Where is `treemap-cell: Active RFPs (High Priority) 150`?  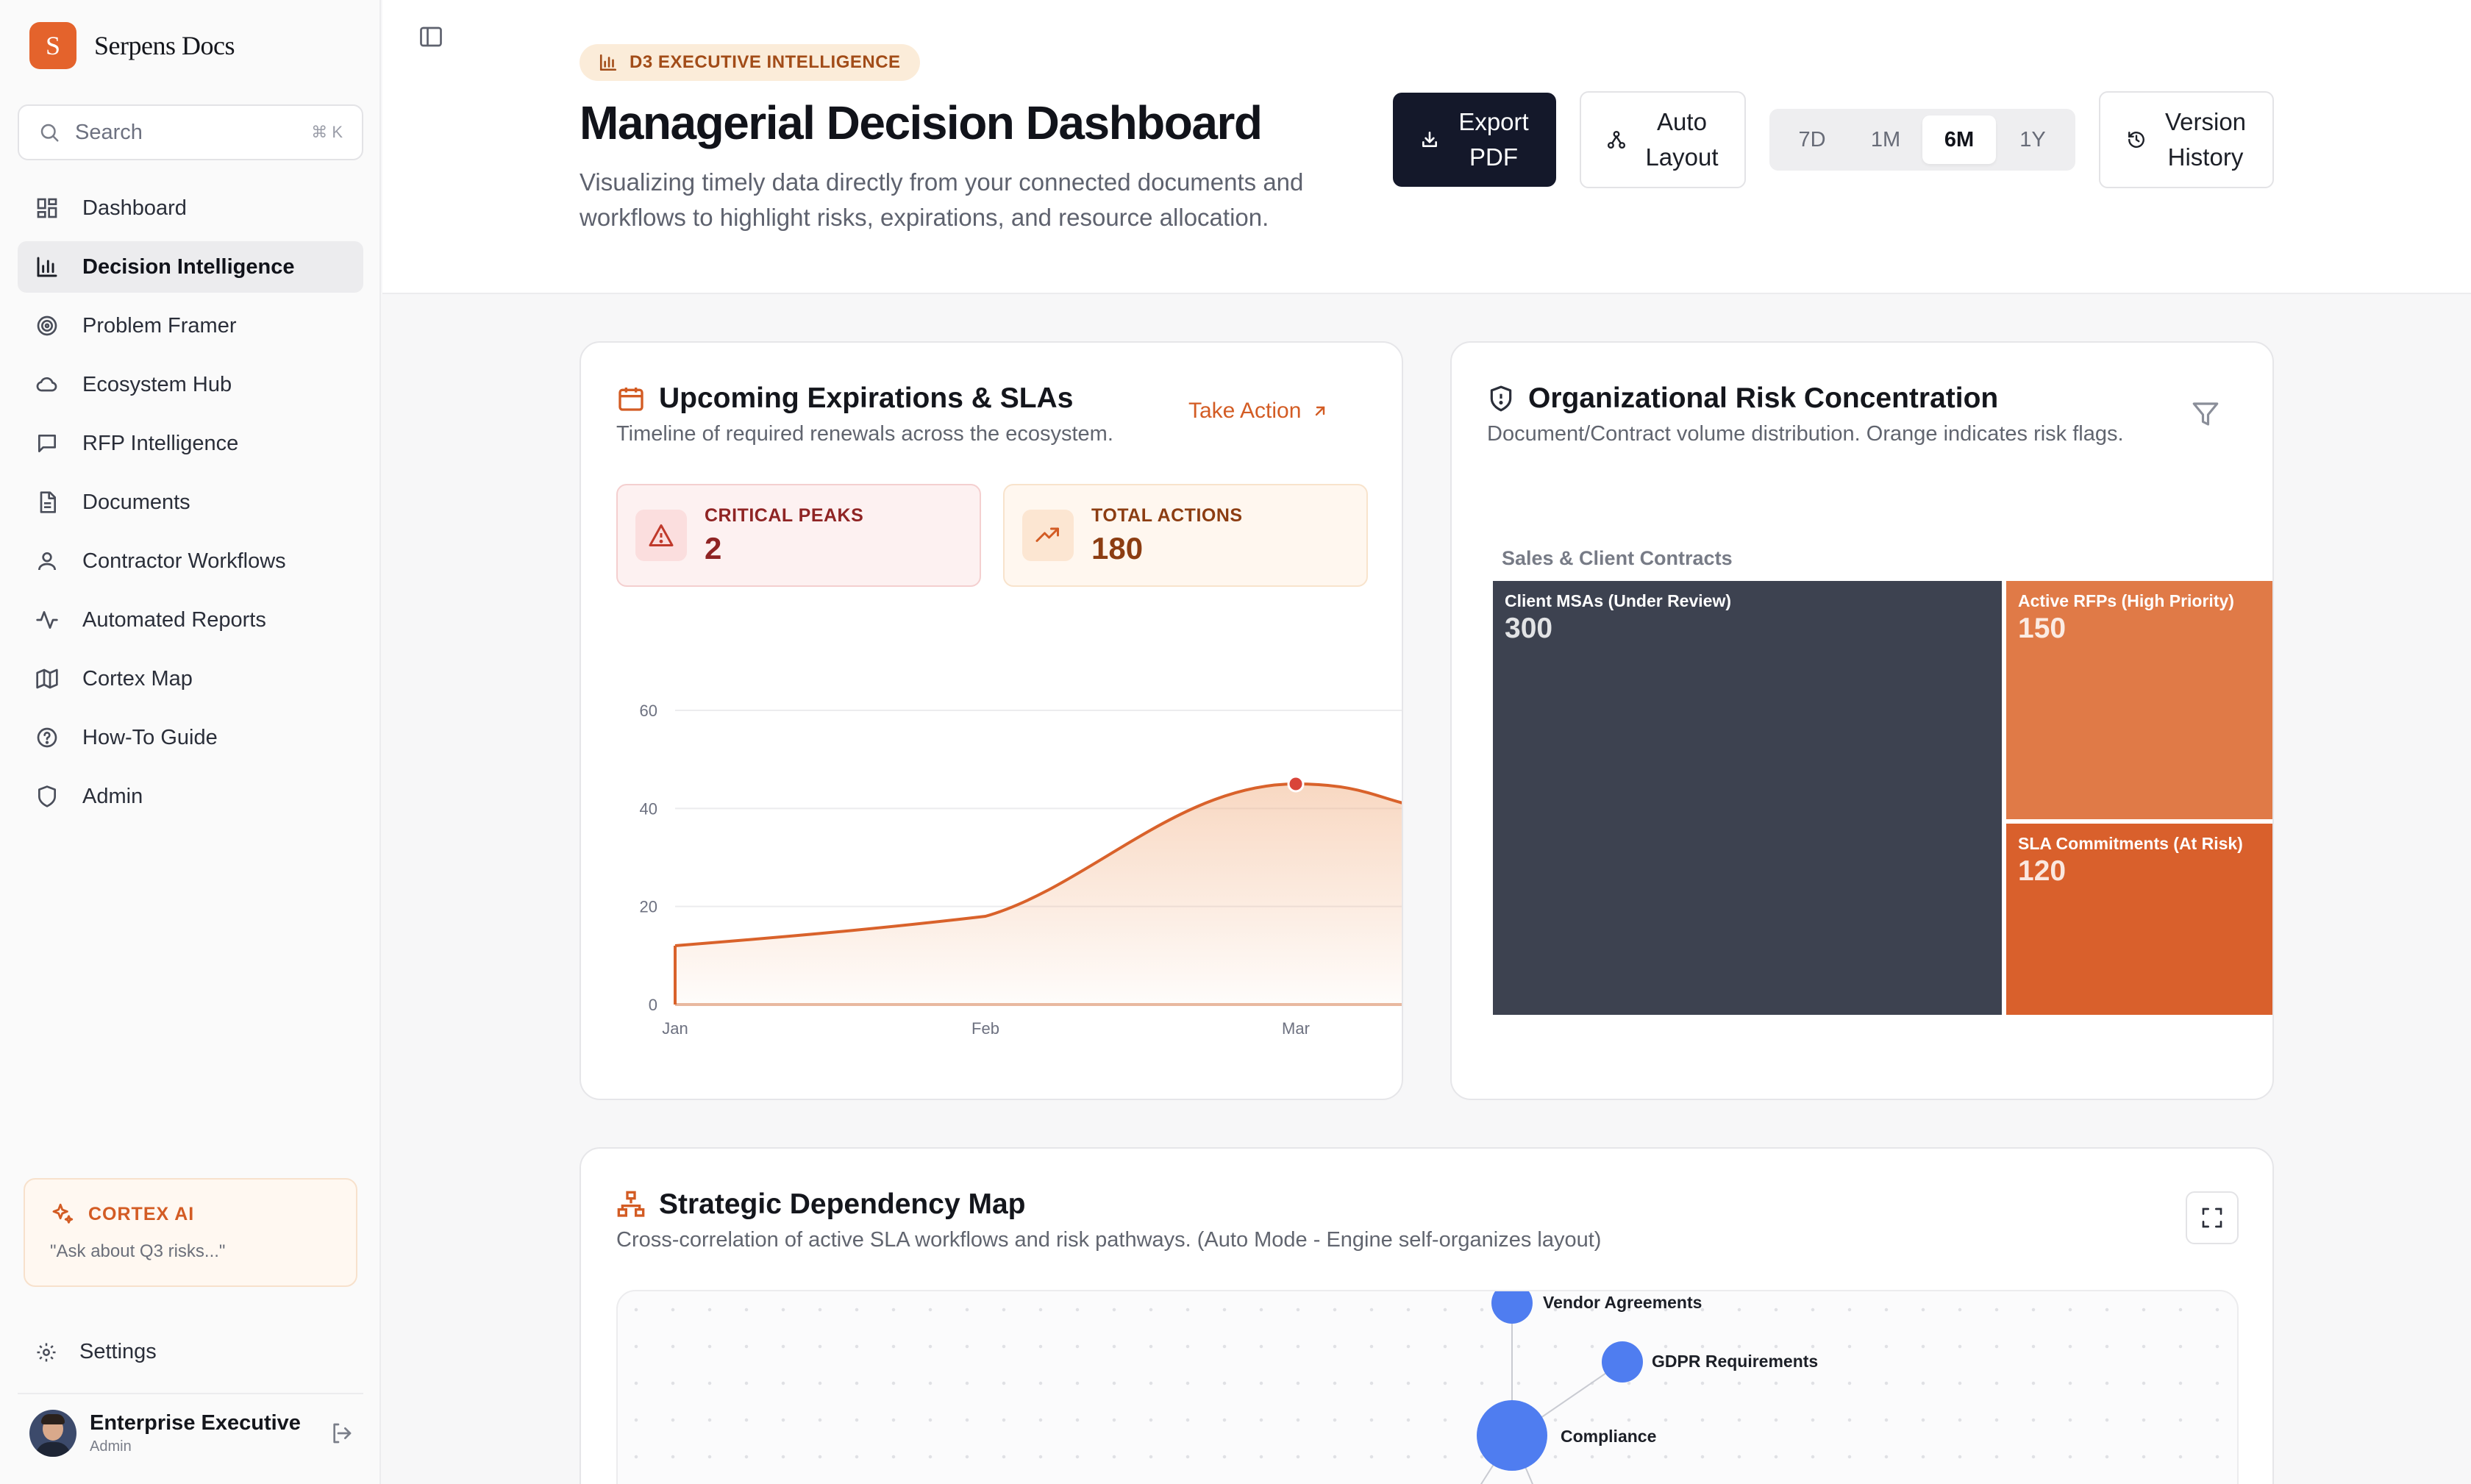 treemap-cell: Active RFPs (High Priority) 150 is located at coordinates (2139, 700).